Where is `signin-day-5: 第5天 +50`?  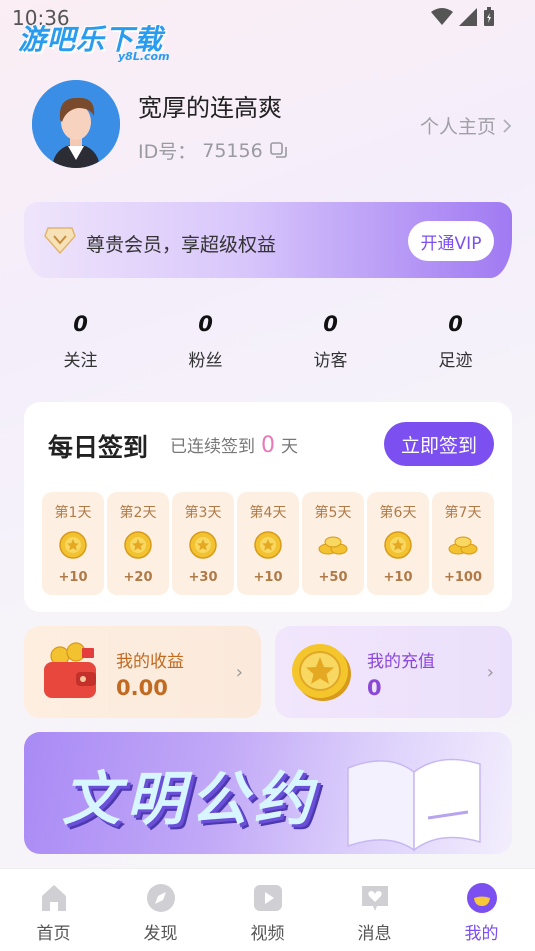
signin-day-5: 第5天 +50 is located at coordinates (333, 543).